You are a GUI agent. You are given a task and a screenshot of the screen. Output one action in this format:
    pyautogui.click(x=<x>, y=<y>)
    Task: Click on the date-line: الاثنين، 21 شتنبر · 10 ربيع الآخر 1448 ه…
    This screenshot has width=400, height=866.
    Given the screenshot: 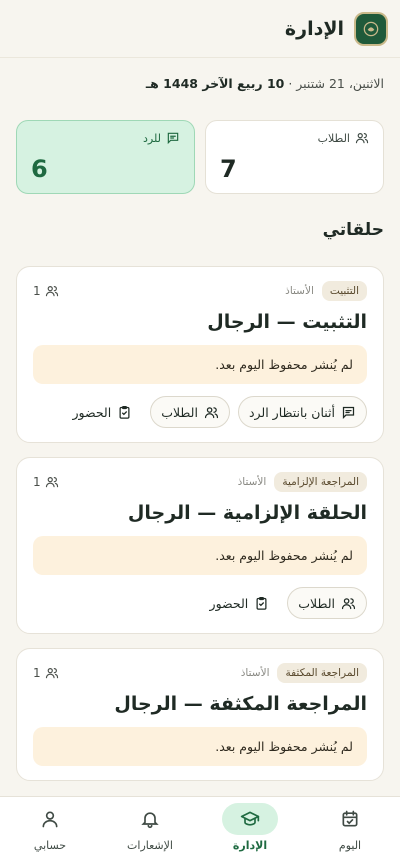 What is the action you would take?
    pyautogui.click(x=200, y=80)
    